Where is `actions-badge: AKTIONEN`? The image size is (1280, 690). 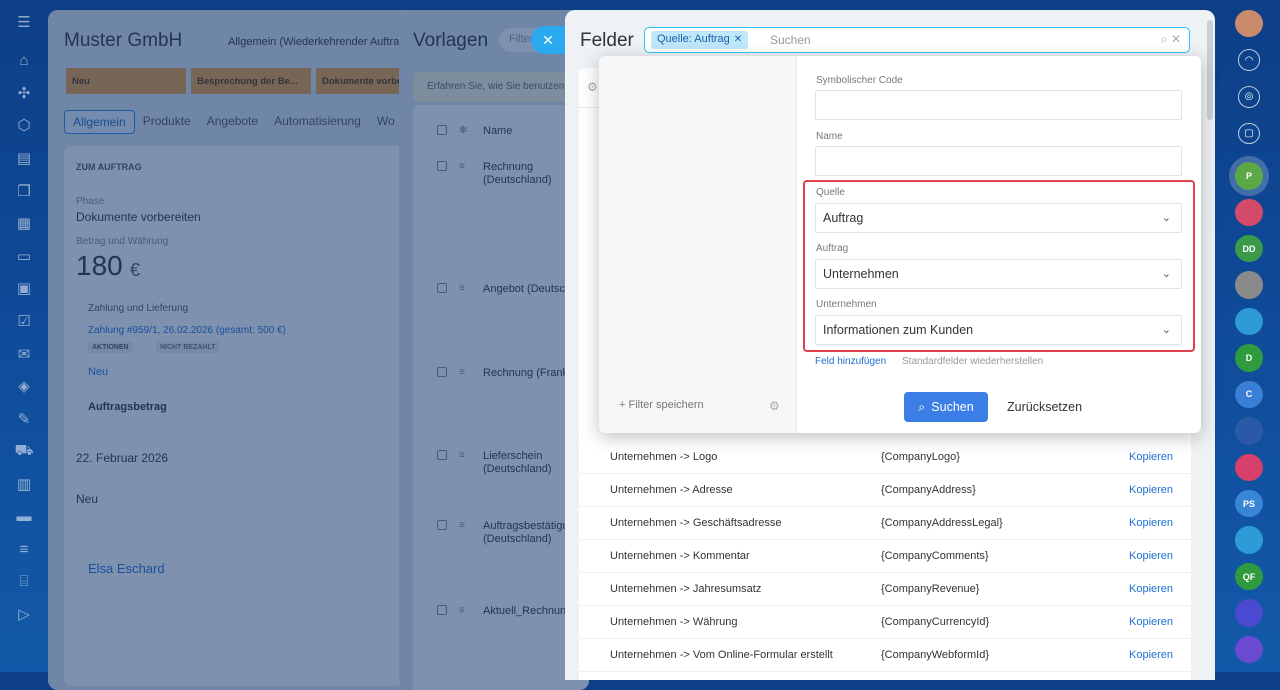
actions-badge: AKTIONEN is located at coordinates (110, 347).